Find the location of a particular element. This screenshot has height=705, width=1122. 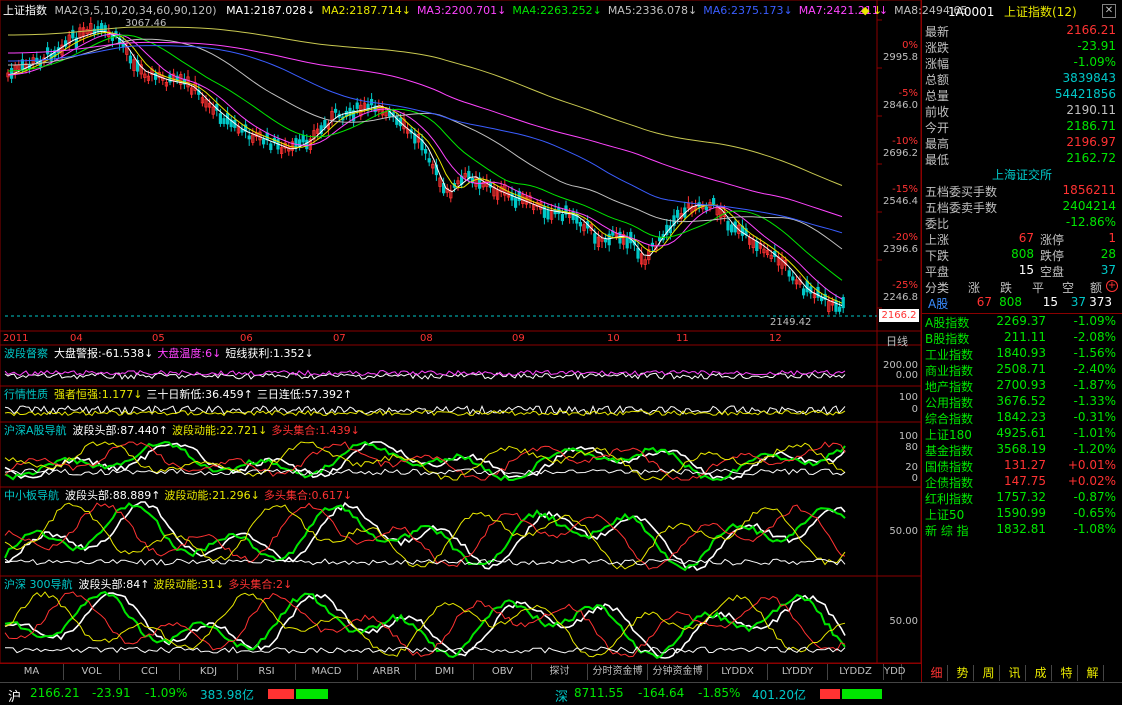

ma-value-2: MA2:2187.714 is located at coordinates (361, 10).